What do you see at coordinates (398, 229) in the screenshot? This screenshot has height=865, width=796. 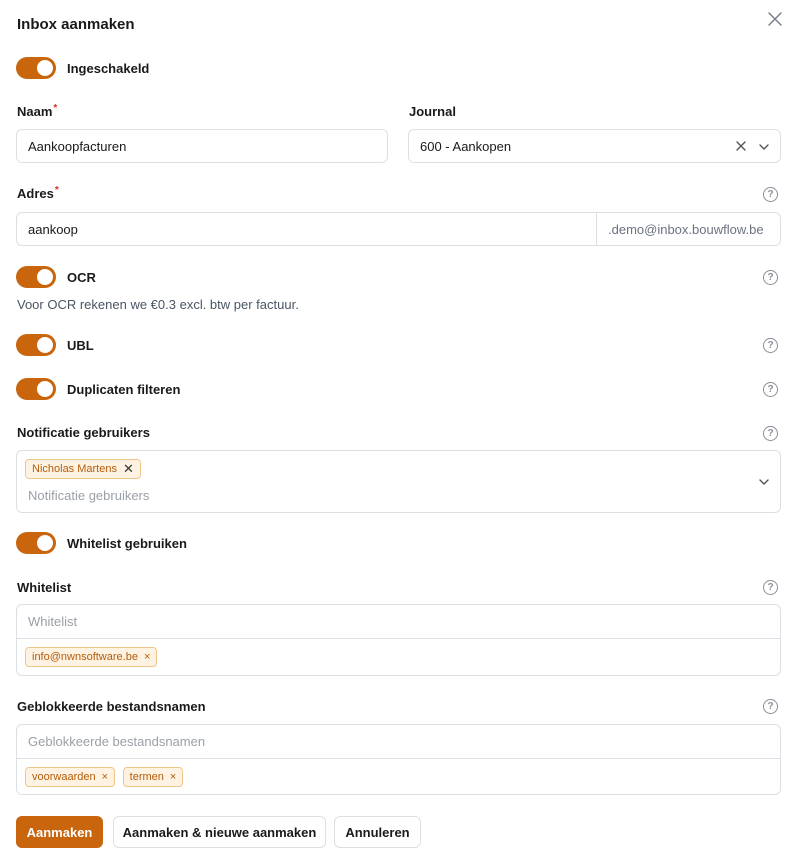 I see `adres-input: aankoop .demo@inbox.bouwflow.be` at bounding box center [398, 229].